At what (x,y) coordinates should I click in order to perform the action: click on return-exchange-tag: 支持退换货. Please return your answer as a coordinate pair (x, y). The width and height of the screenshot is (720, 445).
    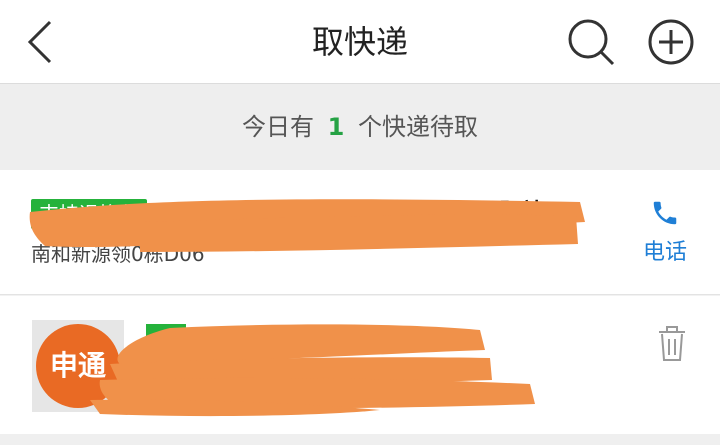
    Looking at the image, I should click on (89, 214).